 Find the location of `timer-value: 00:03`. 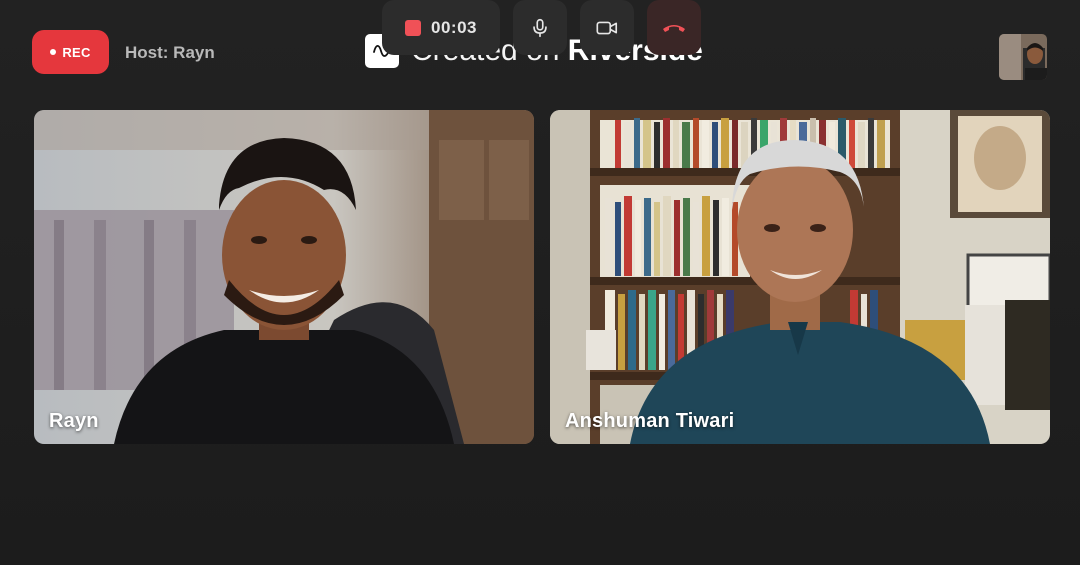

timer-value: 00:03 is located at coordinates (454, 27).